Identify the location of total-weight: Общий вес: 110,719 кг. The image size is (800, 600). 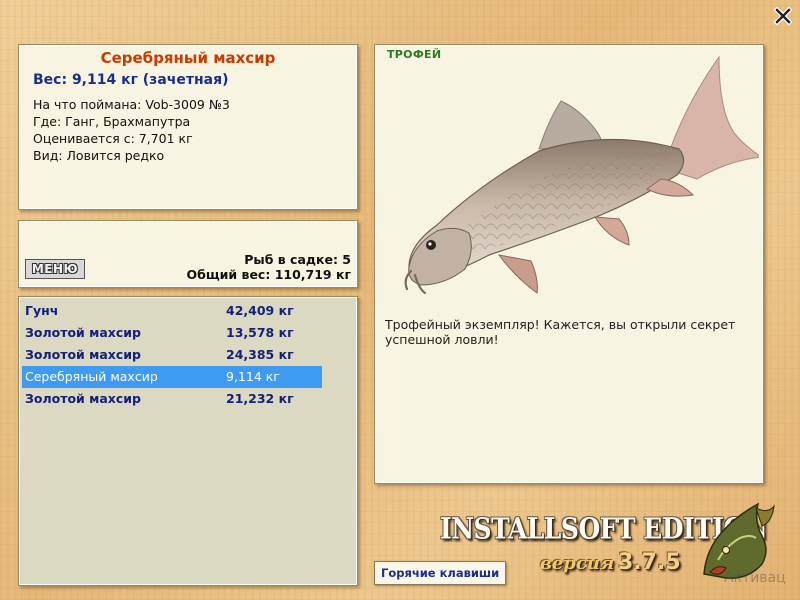
(269, 274).